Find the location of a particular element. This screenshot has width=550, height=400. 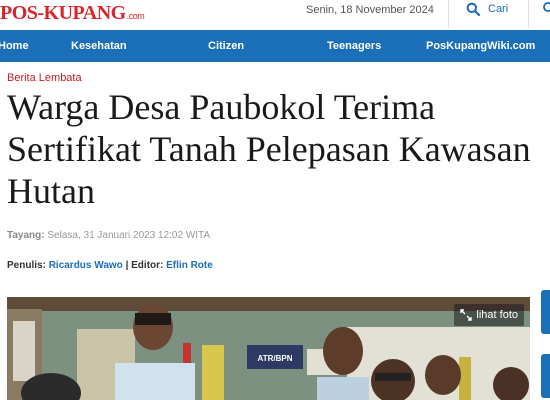

user-icon is located at coordinates (545, 10).